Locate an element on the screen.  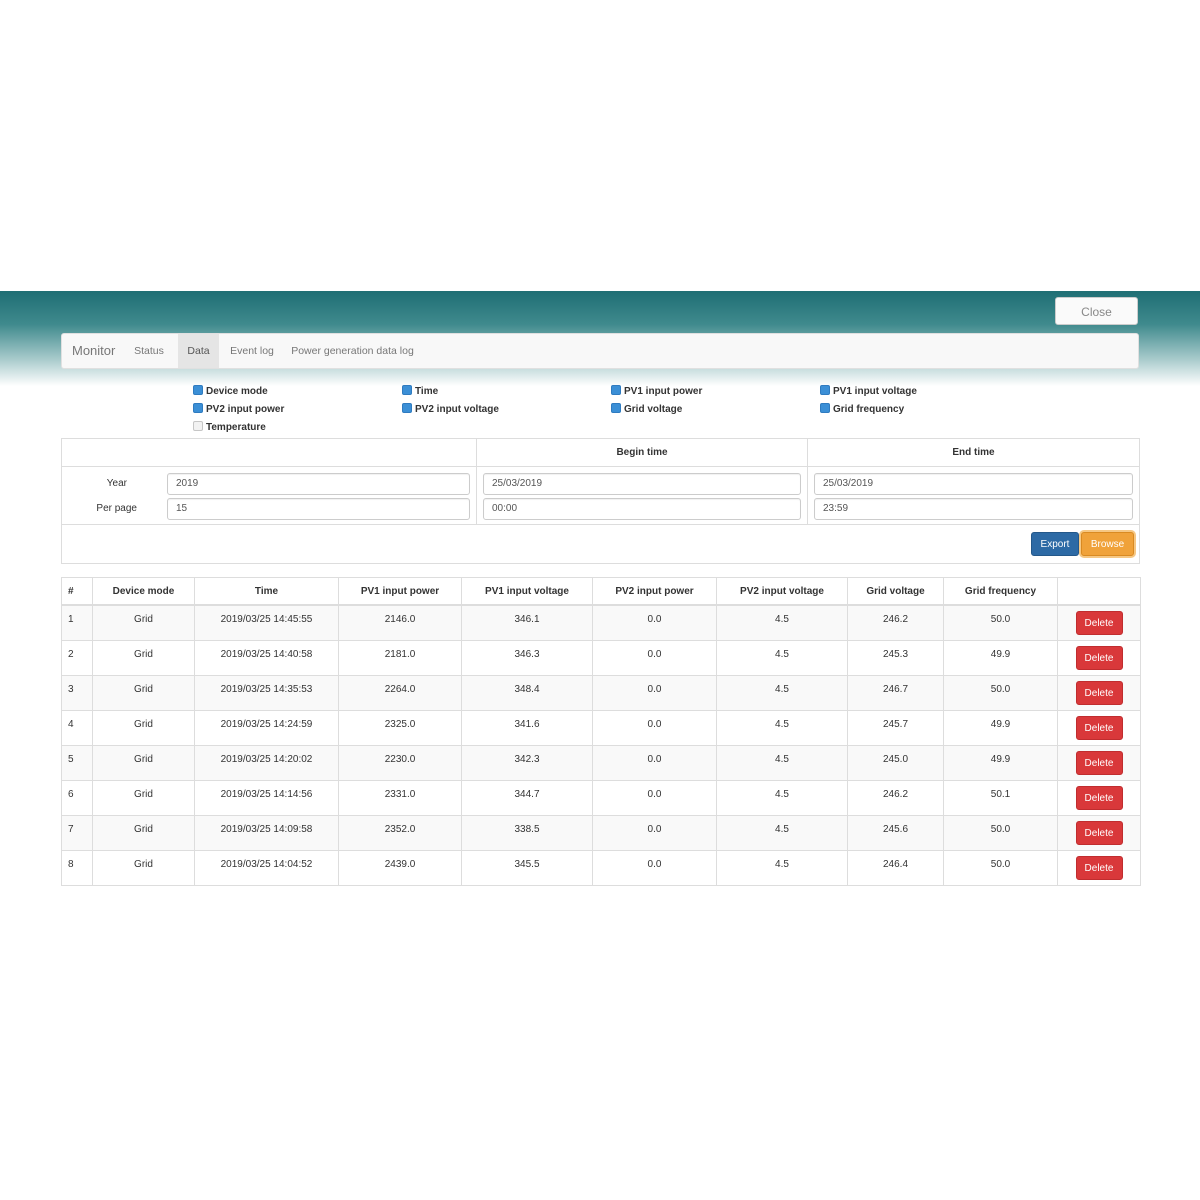
column-header: Grid frequency is located at coordinates (1000, 591).